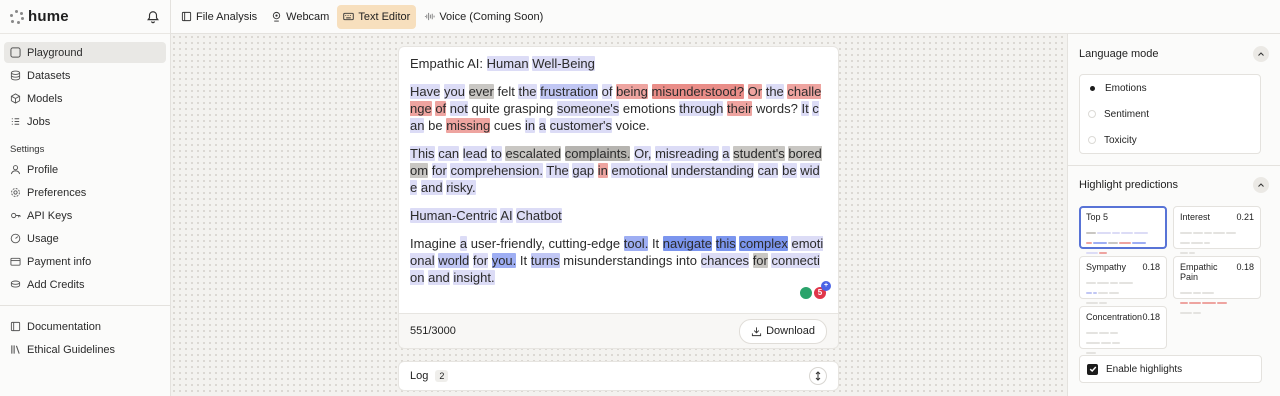  Describe the element at coordinates (71, 349) in the screenshot. I see `sidebar-item-label: Ethical Guidelines` at that location.